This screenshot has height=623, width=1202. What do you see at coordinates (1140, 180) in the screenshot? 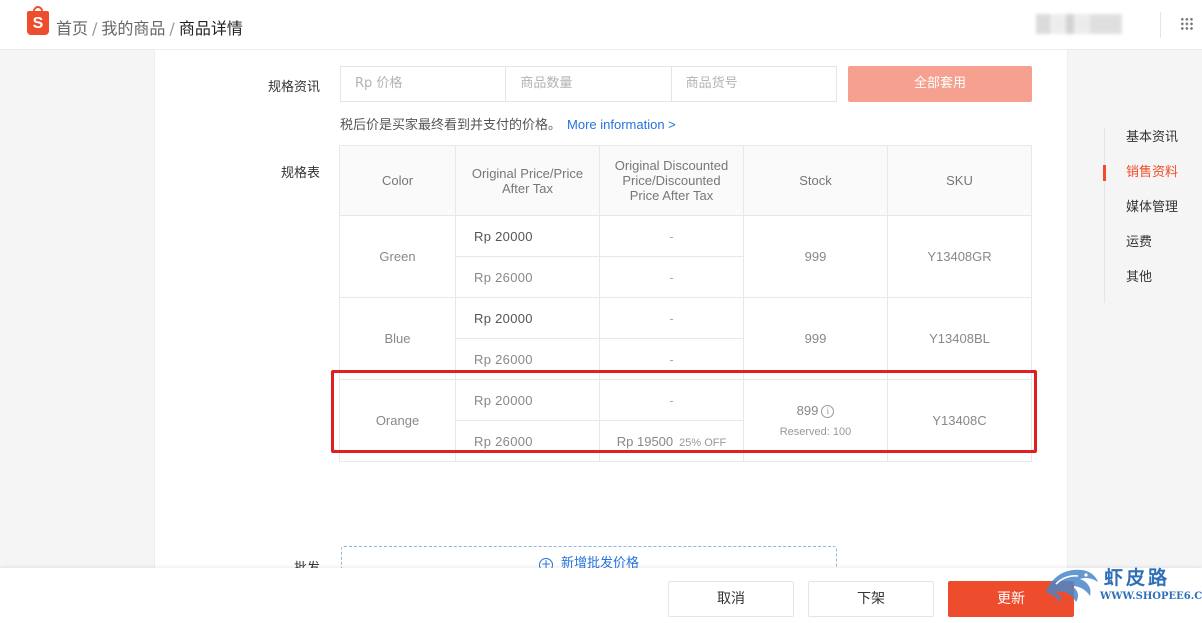
I see `anchor-sales-info: 销售资料` at bounding box center [1140, 180].